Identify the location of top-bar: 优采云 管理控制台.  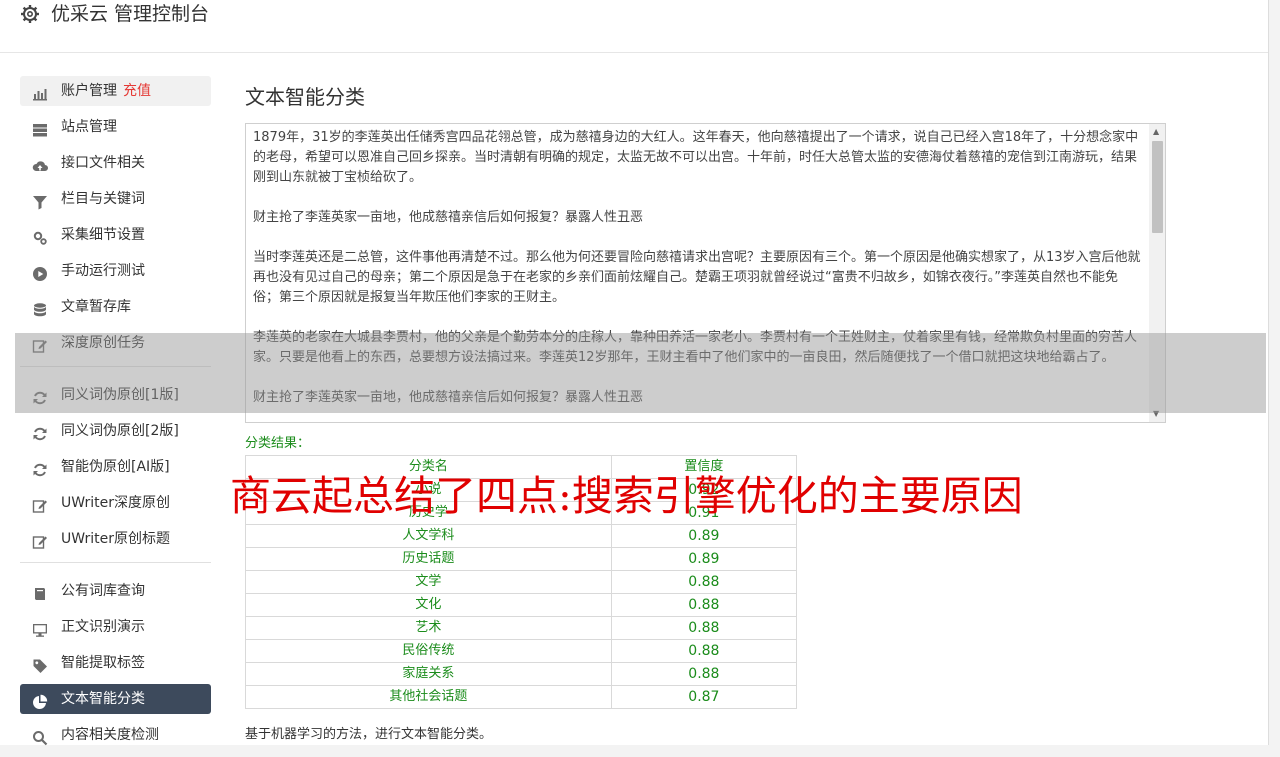
(634, 26).